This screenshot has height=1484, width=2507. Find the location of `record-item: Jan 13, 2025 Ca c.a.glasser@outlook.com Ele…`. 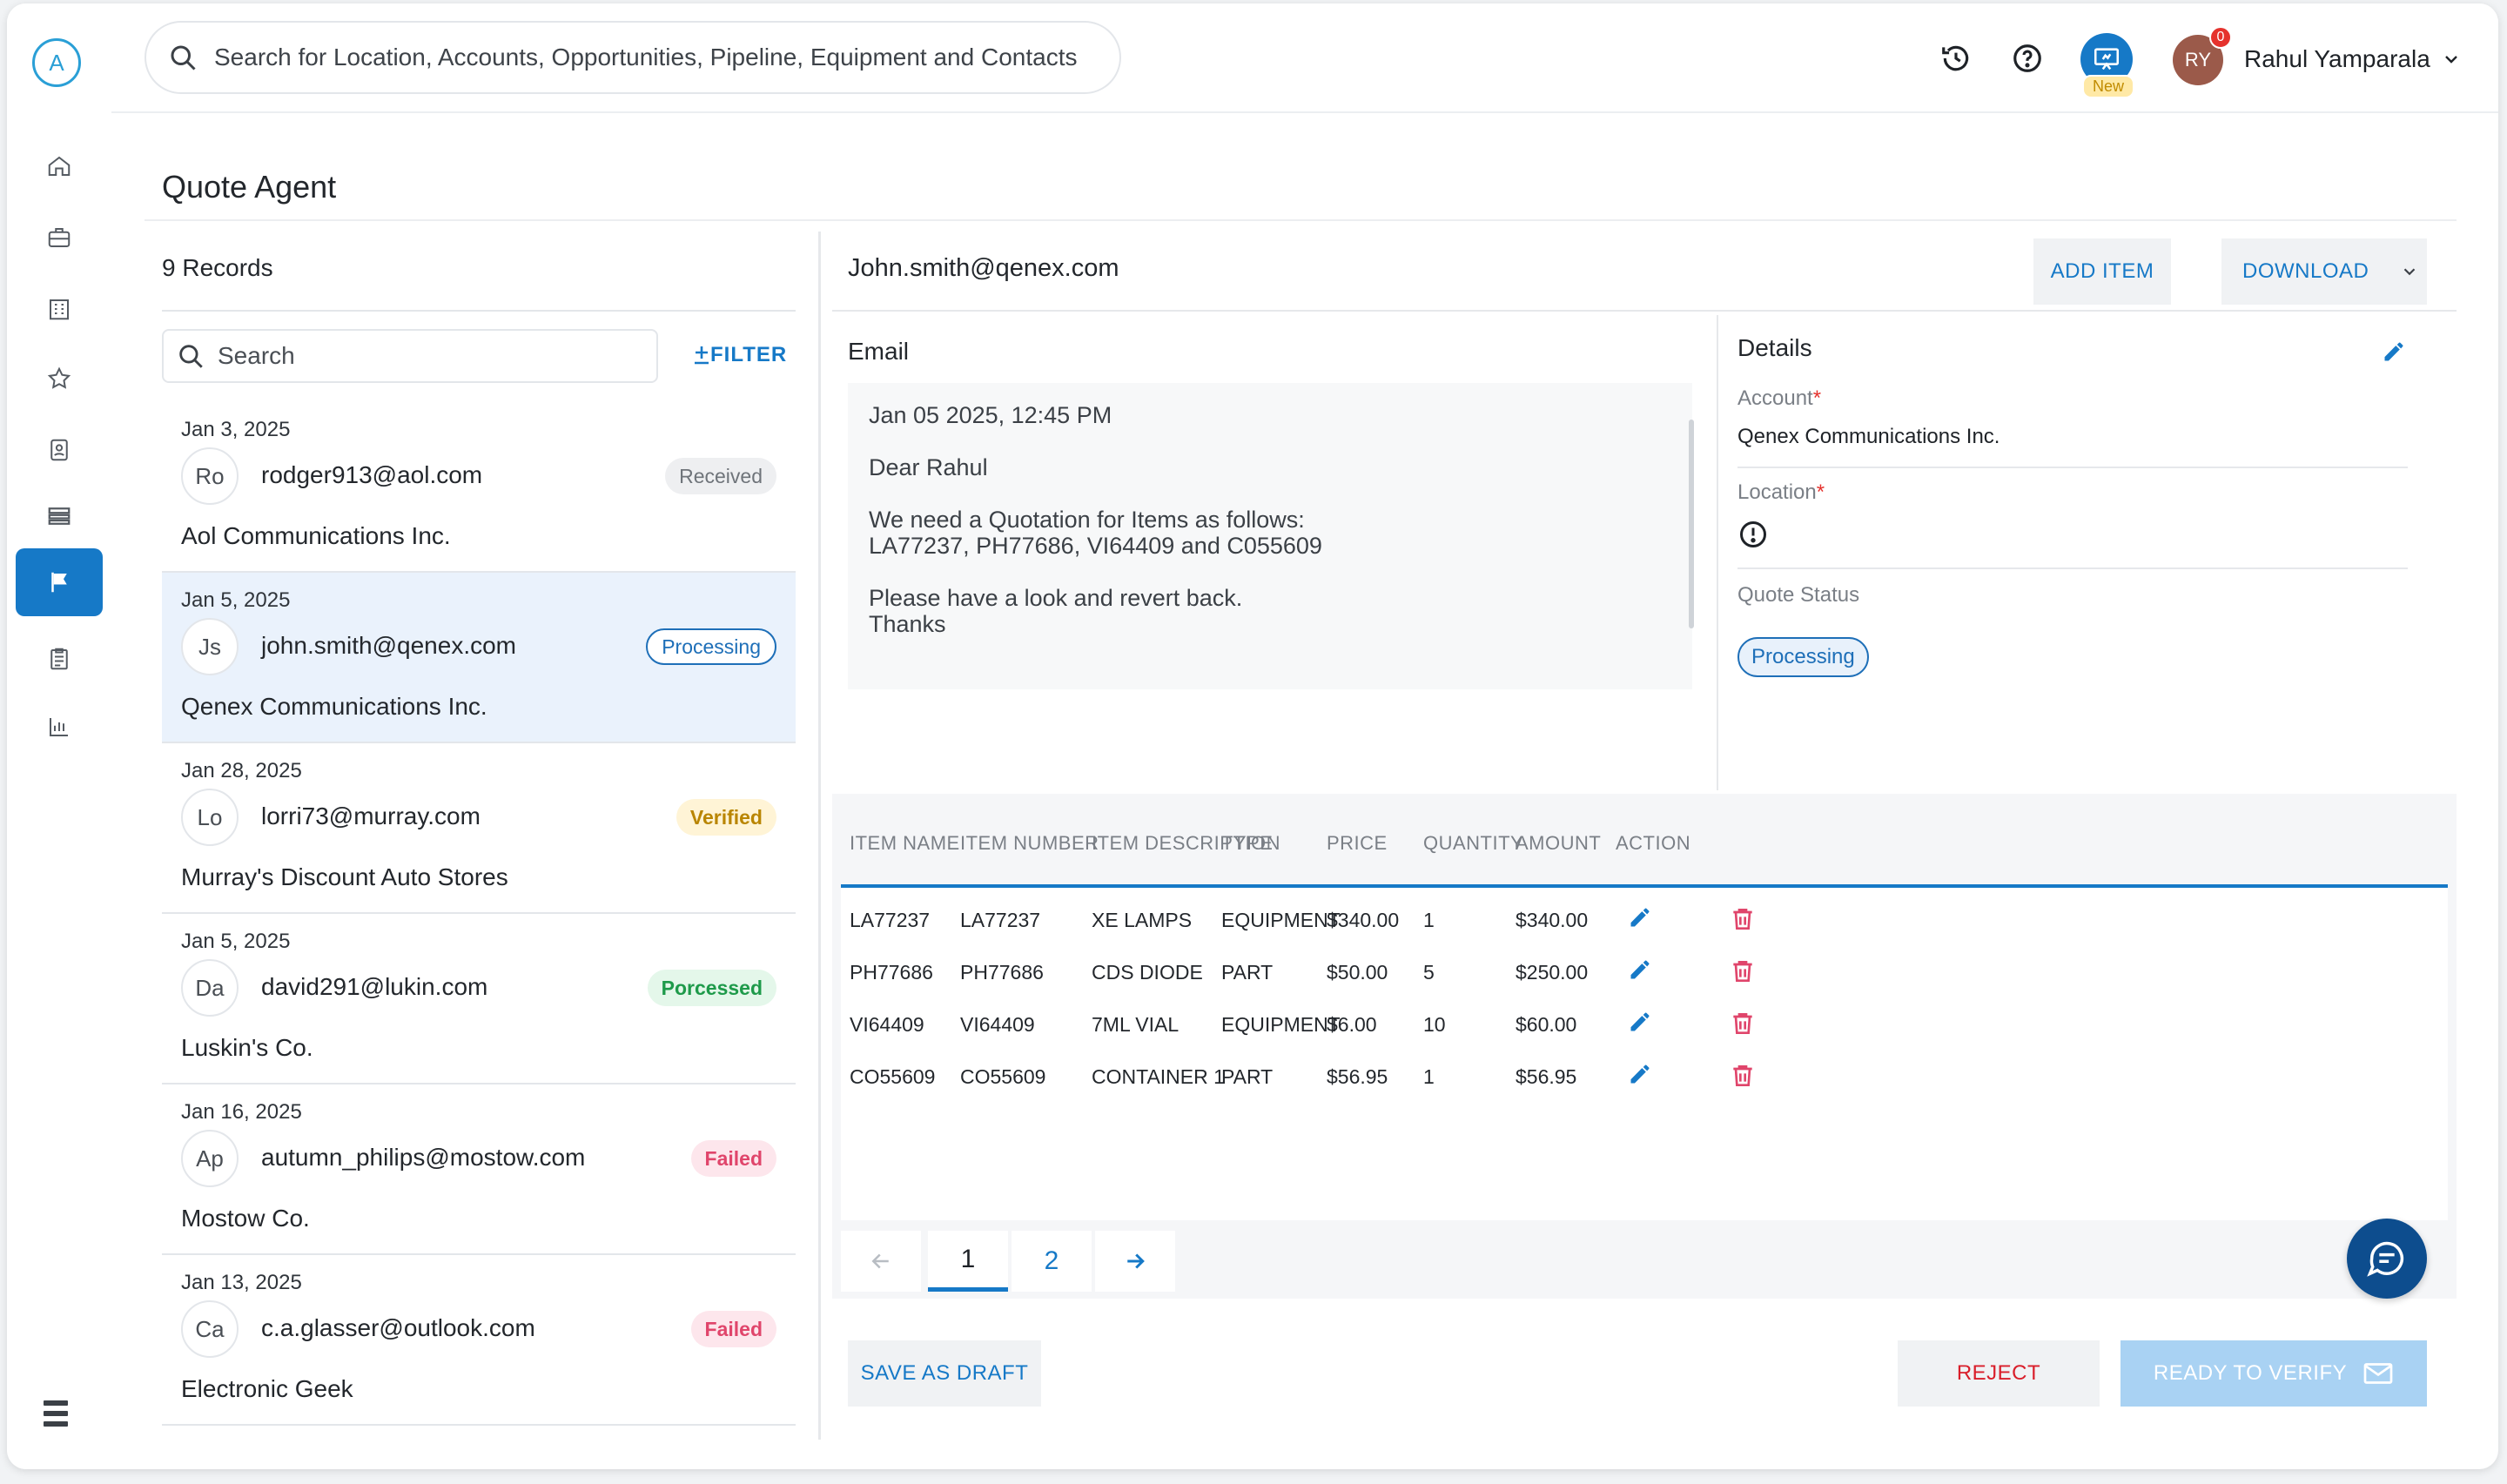

record-item: Jan 13, 2025 Ca c.a.glasser@outlook.com Ele… is located at coordinates (479, 1340).